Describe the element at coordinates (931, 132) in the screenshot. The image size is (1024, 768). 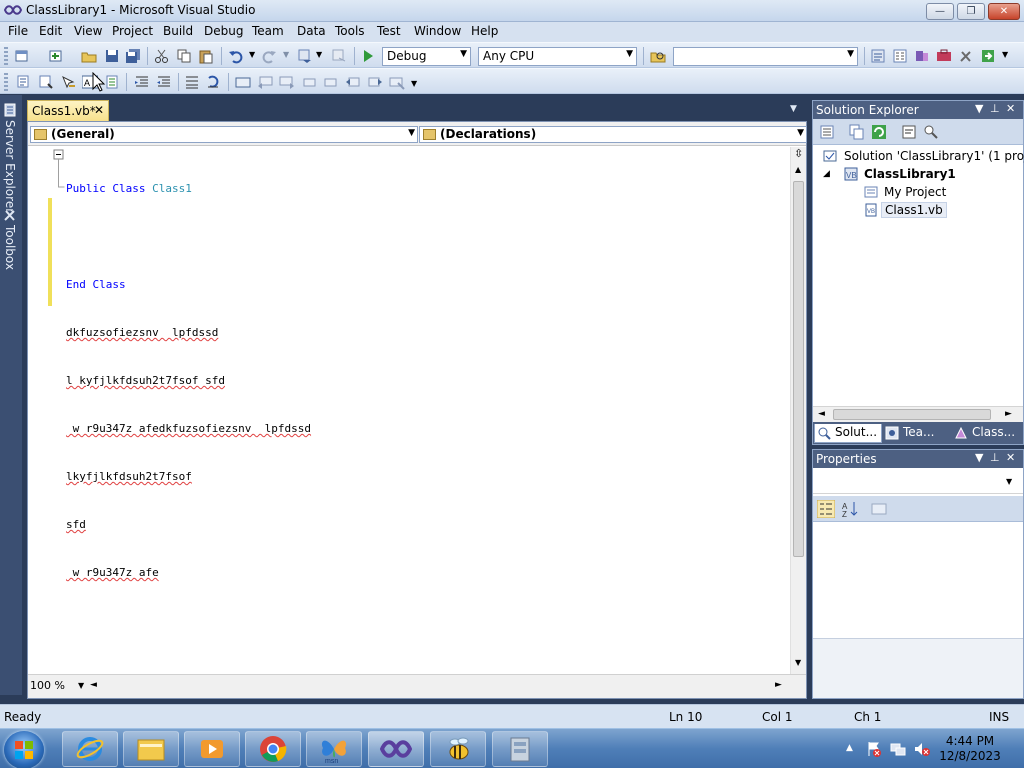
I see `class-diagram-icon` at that location.